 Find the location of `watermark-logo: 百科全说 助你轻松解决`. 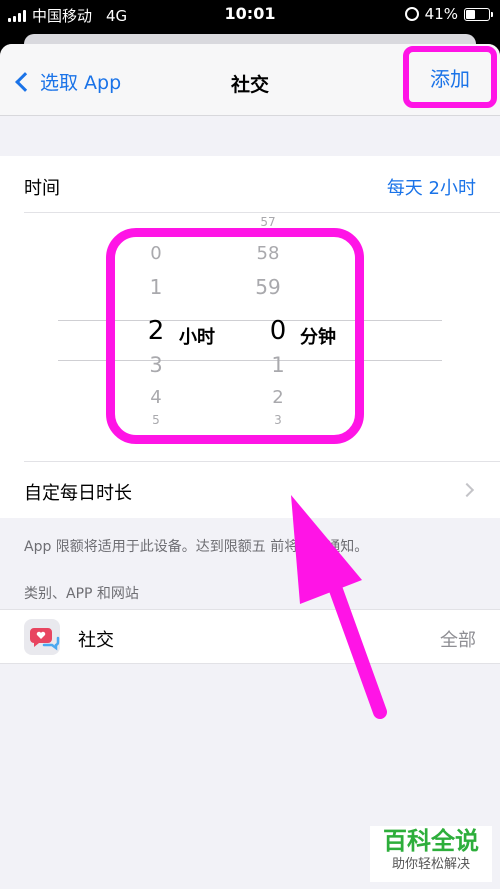

watermark-logo: 百科全说 助你轻松解决 is located at coordinates (431, 854).